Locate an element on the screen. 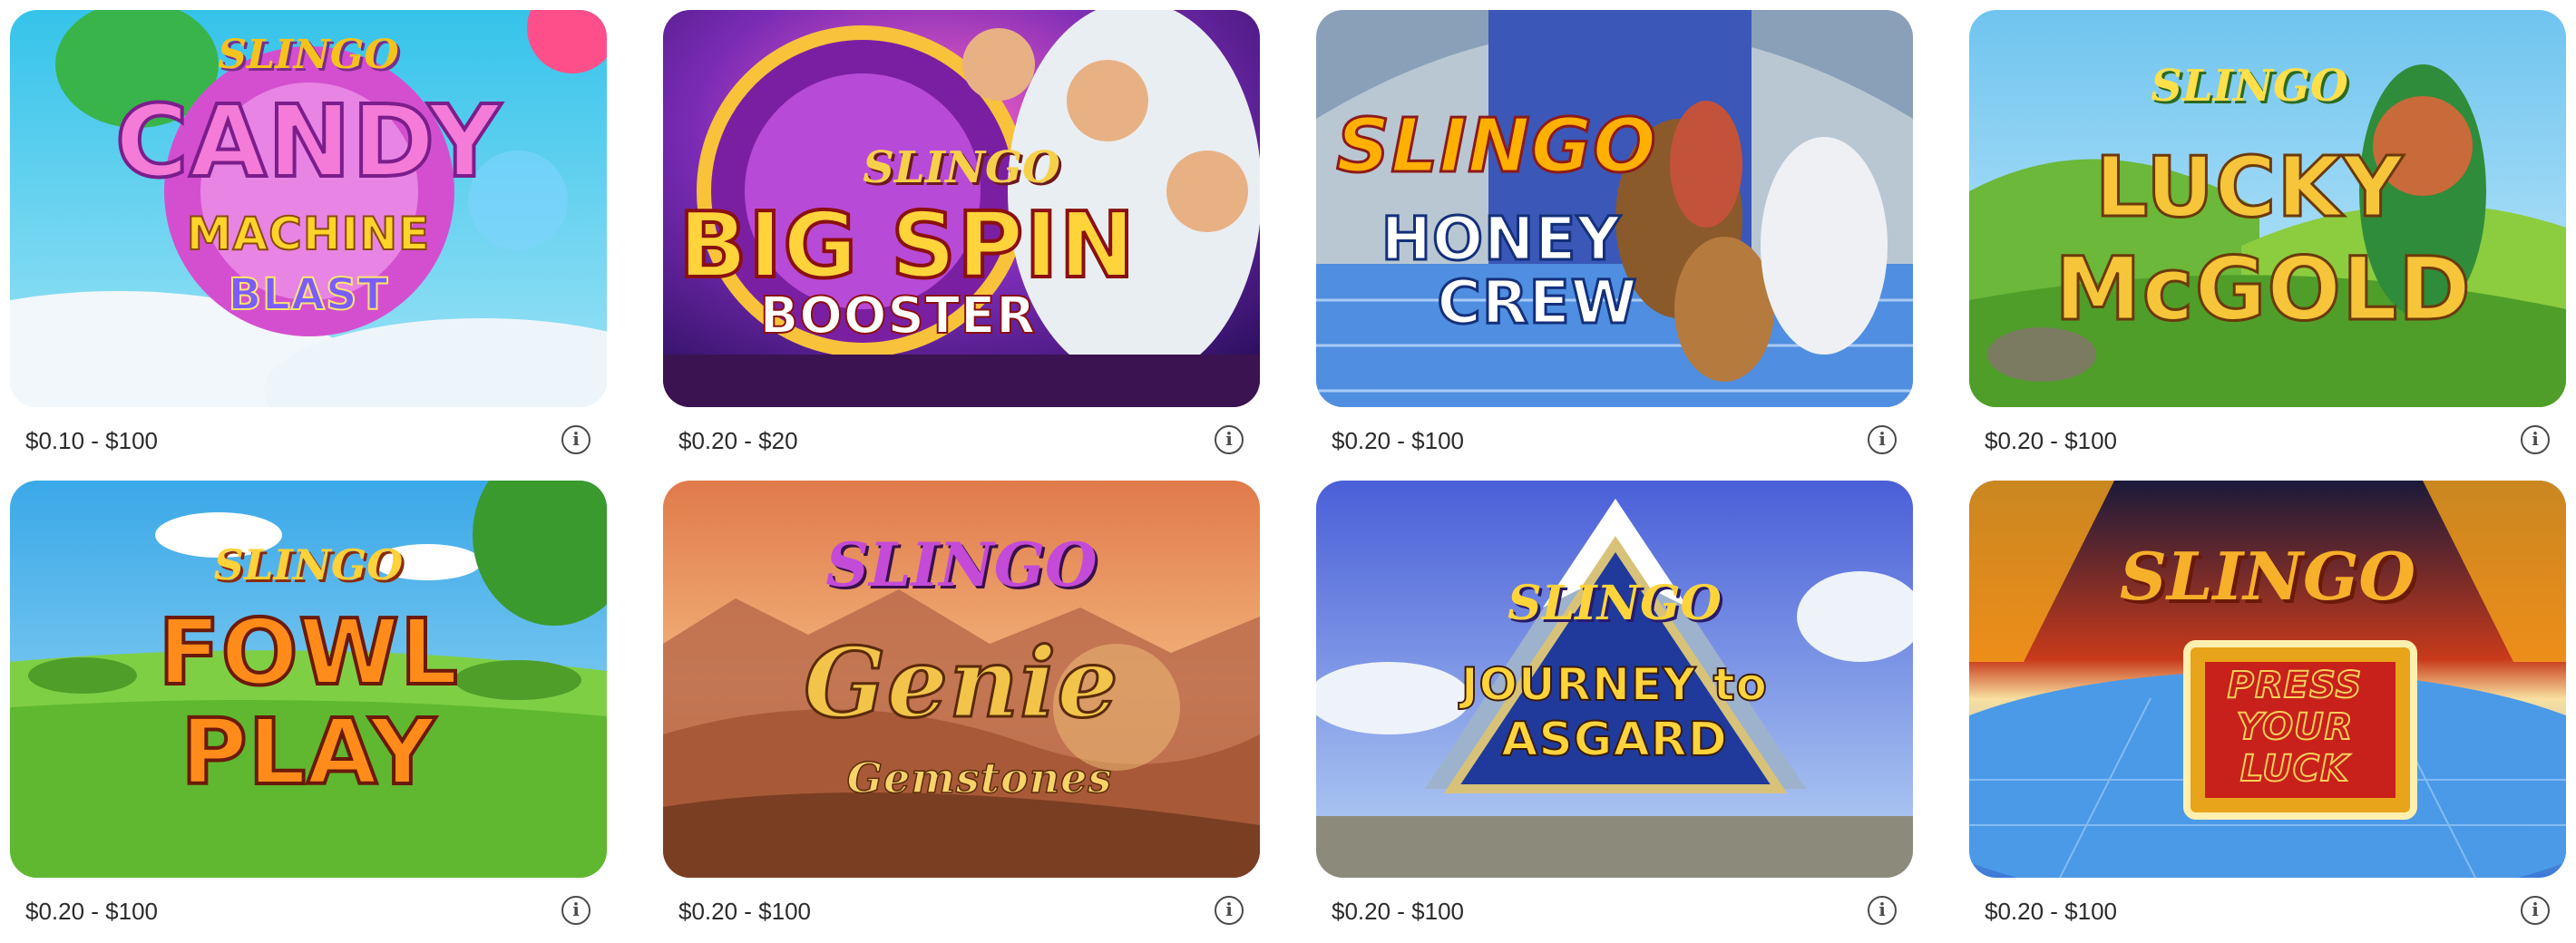 The width and height of the screenshot is (2576, 943). bet-range: $0.20 - $20 is located at coordinates (738, 440).